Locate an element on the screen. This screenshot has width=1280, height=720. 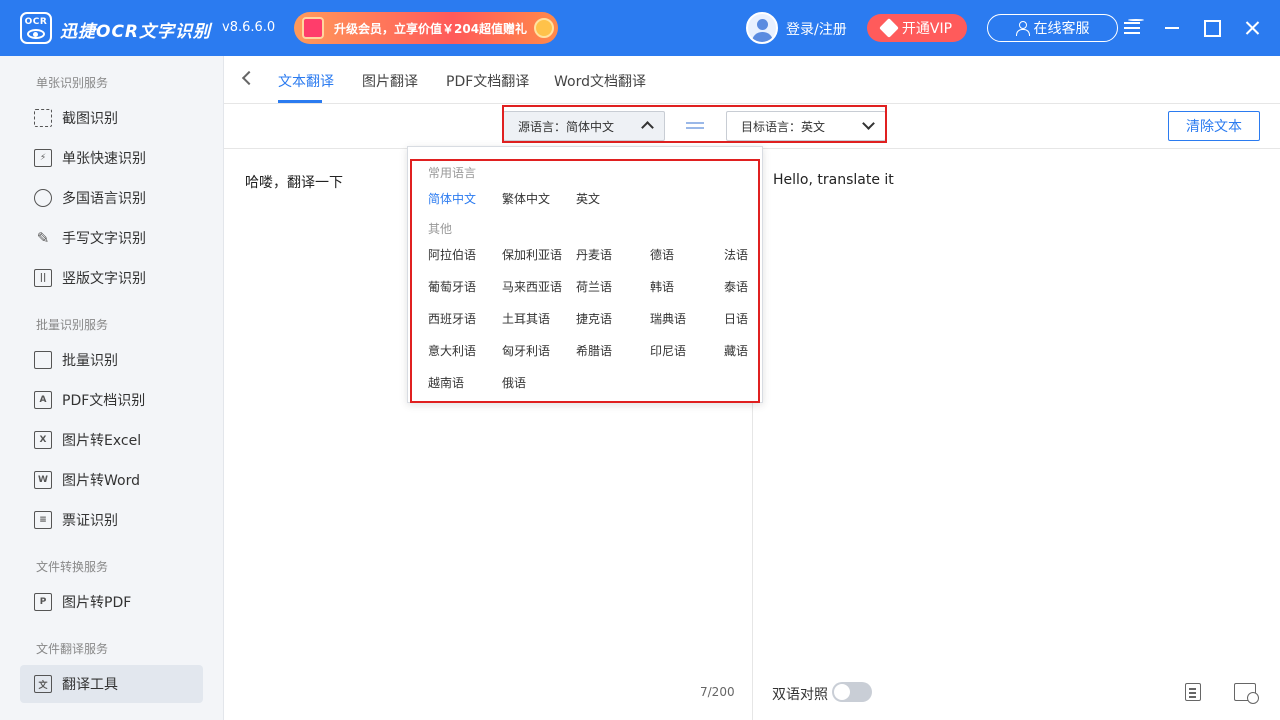
crop-icon is located at coordinates (43, 118).